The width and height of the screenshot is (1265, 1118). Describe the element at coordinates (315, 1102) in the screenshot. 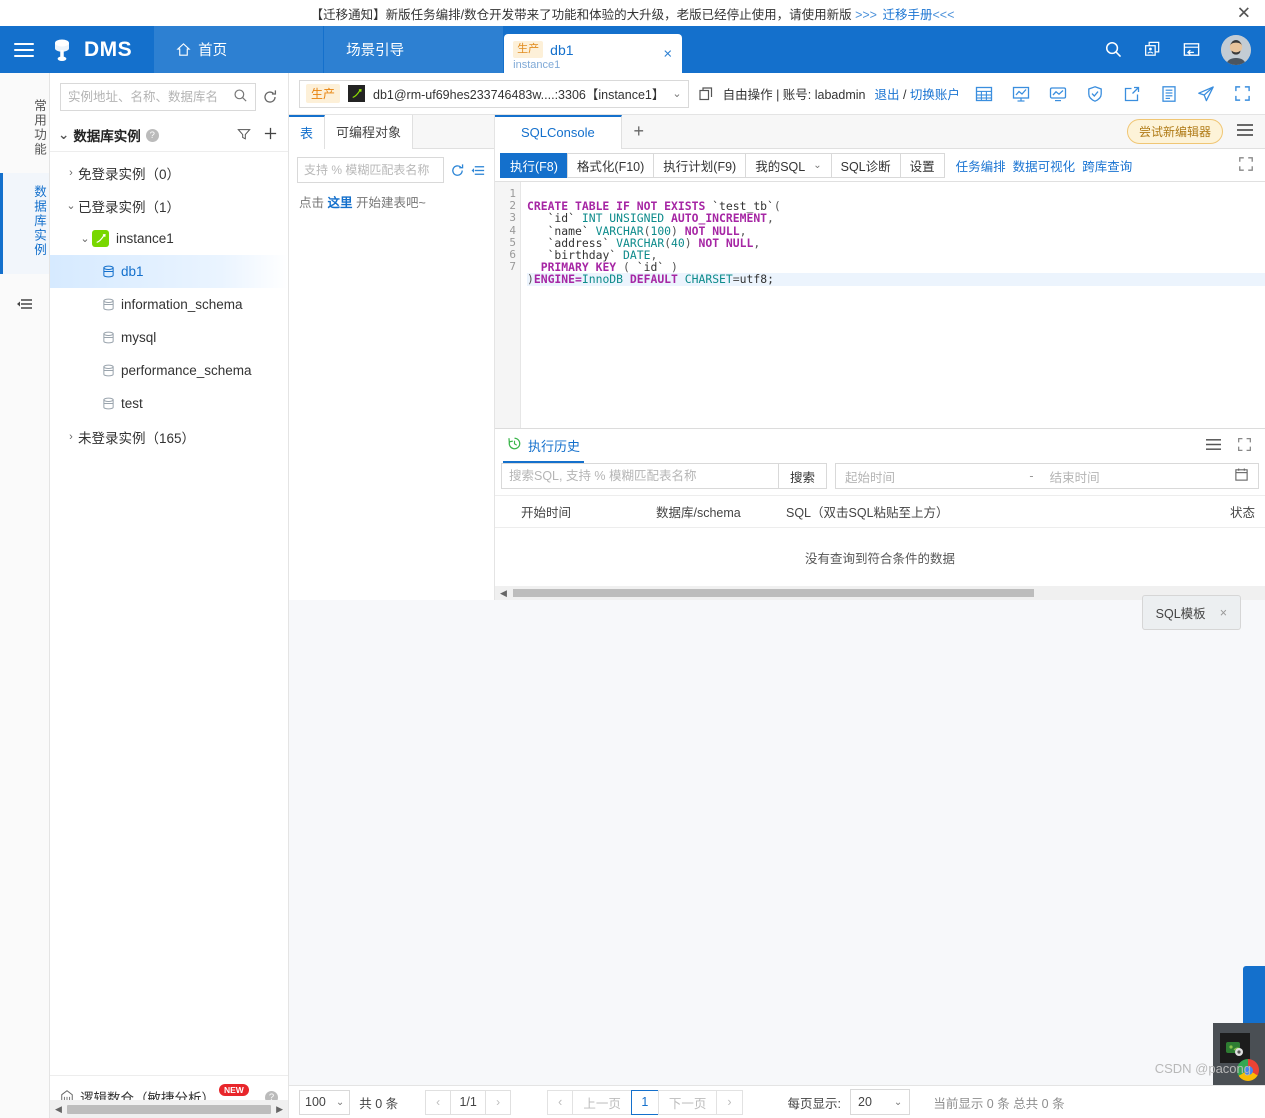

I see `table-page-size-value: 100` at that location.